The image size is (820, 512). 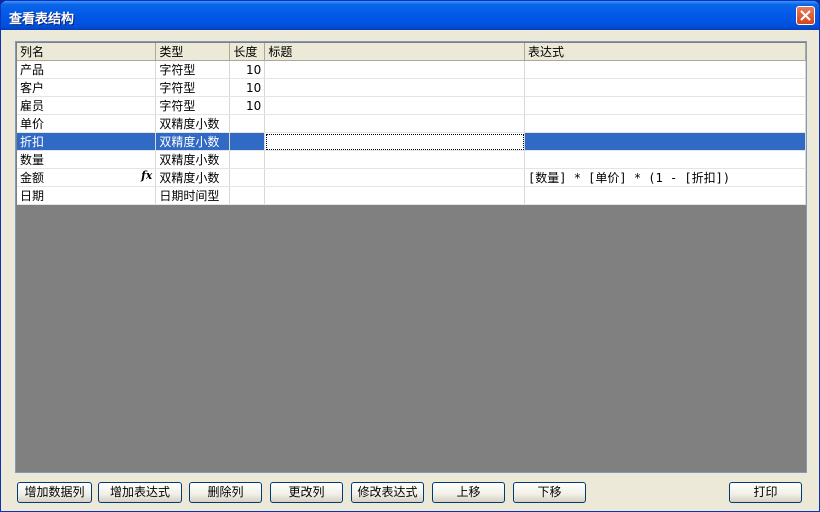 I want to click on column-header-type: 类型, so click(x=193, y=52).